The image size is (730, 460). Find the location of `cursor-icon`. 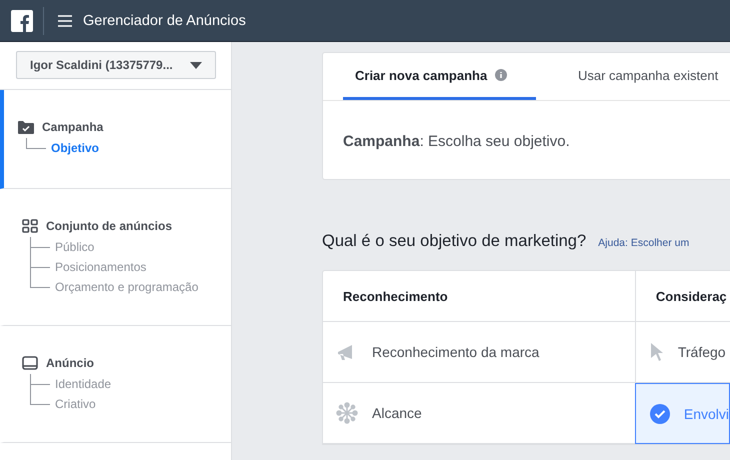

cursor-icon is located at coordinates (657, 352).